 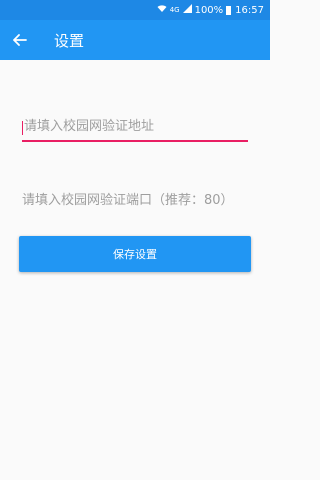 What do you see at coordinates (69, 40) in the screenshot?
I see `page-title: 设置` at bounding box center [69, 40].